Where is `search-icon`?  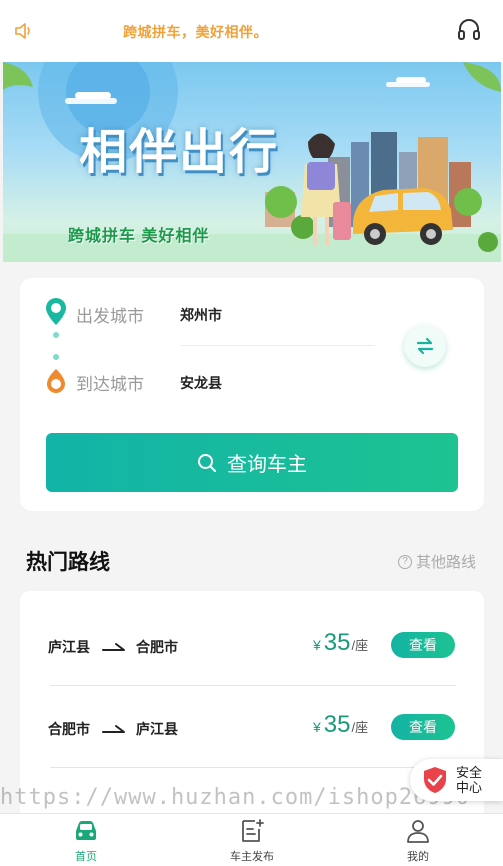 search-icon is located at coordinates (207, 462).